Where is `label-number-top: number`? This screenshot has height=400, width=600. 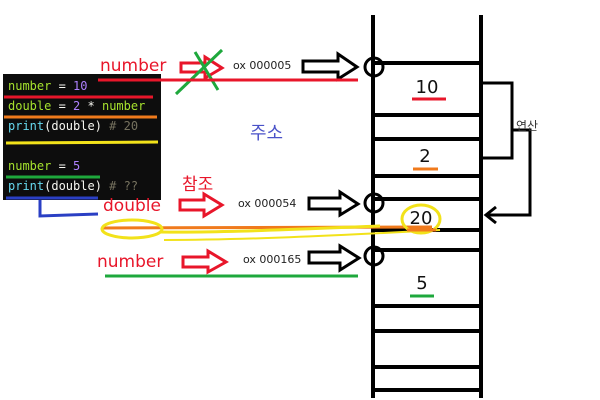 label-number-top: number is located at coordinates (133, 66).